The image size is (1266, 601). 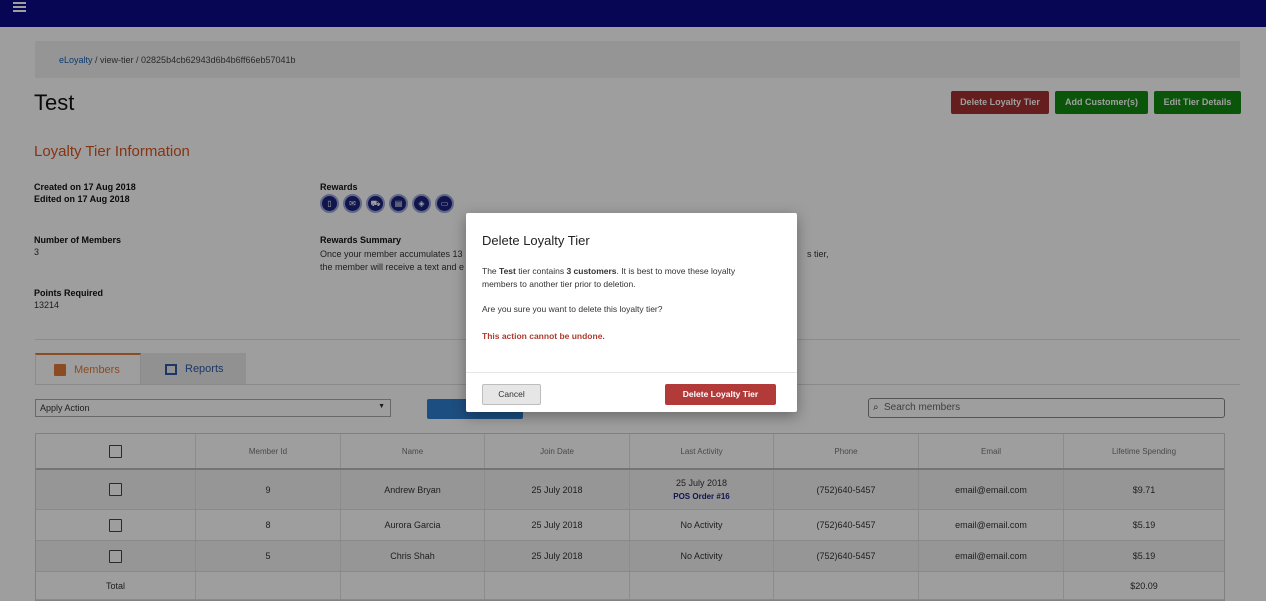 I want to click on confirm-delete-button: Delete Loyalty Tier, so click(x=720, y=394).